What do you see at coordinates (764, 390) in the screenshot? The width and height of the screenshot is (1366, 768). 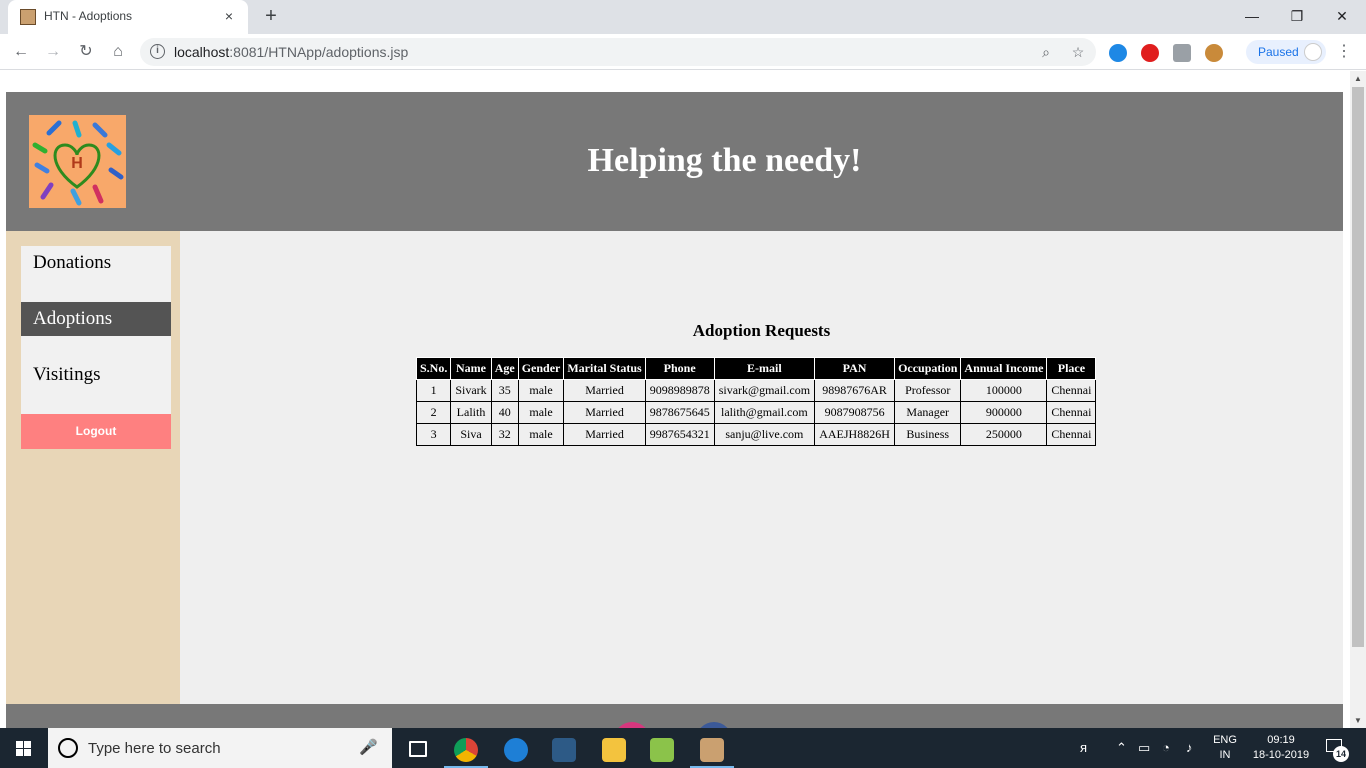 I see `table-cell: sivark@gmail.com` at bounding box center [764, 390].